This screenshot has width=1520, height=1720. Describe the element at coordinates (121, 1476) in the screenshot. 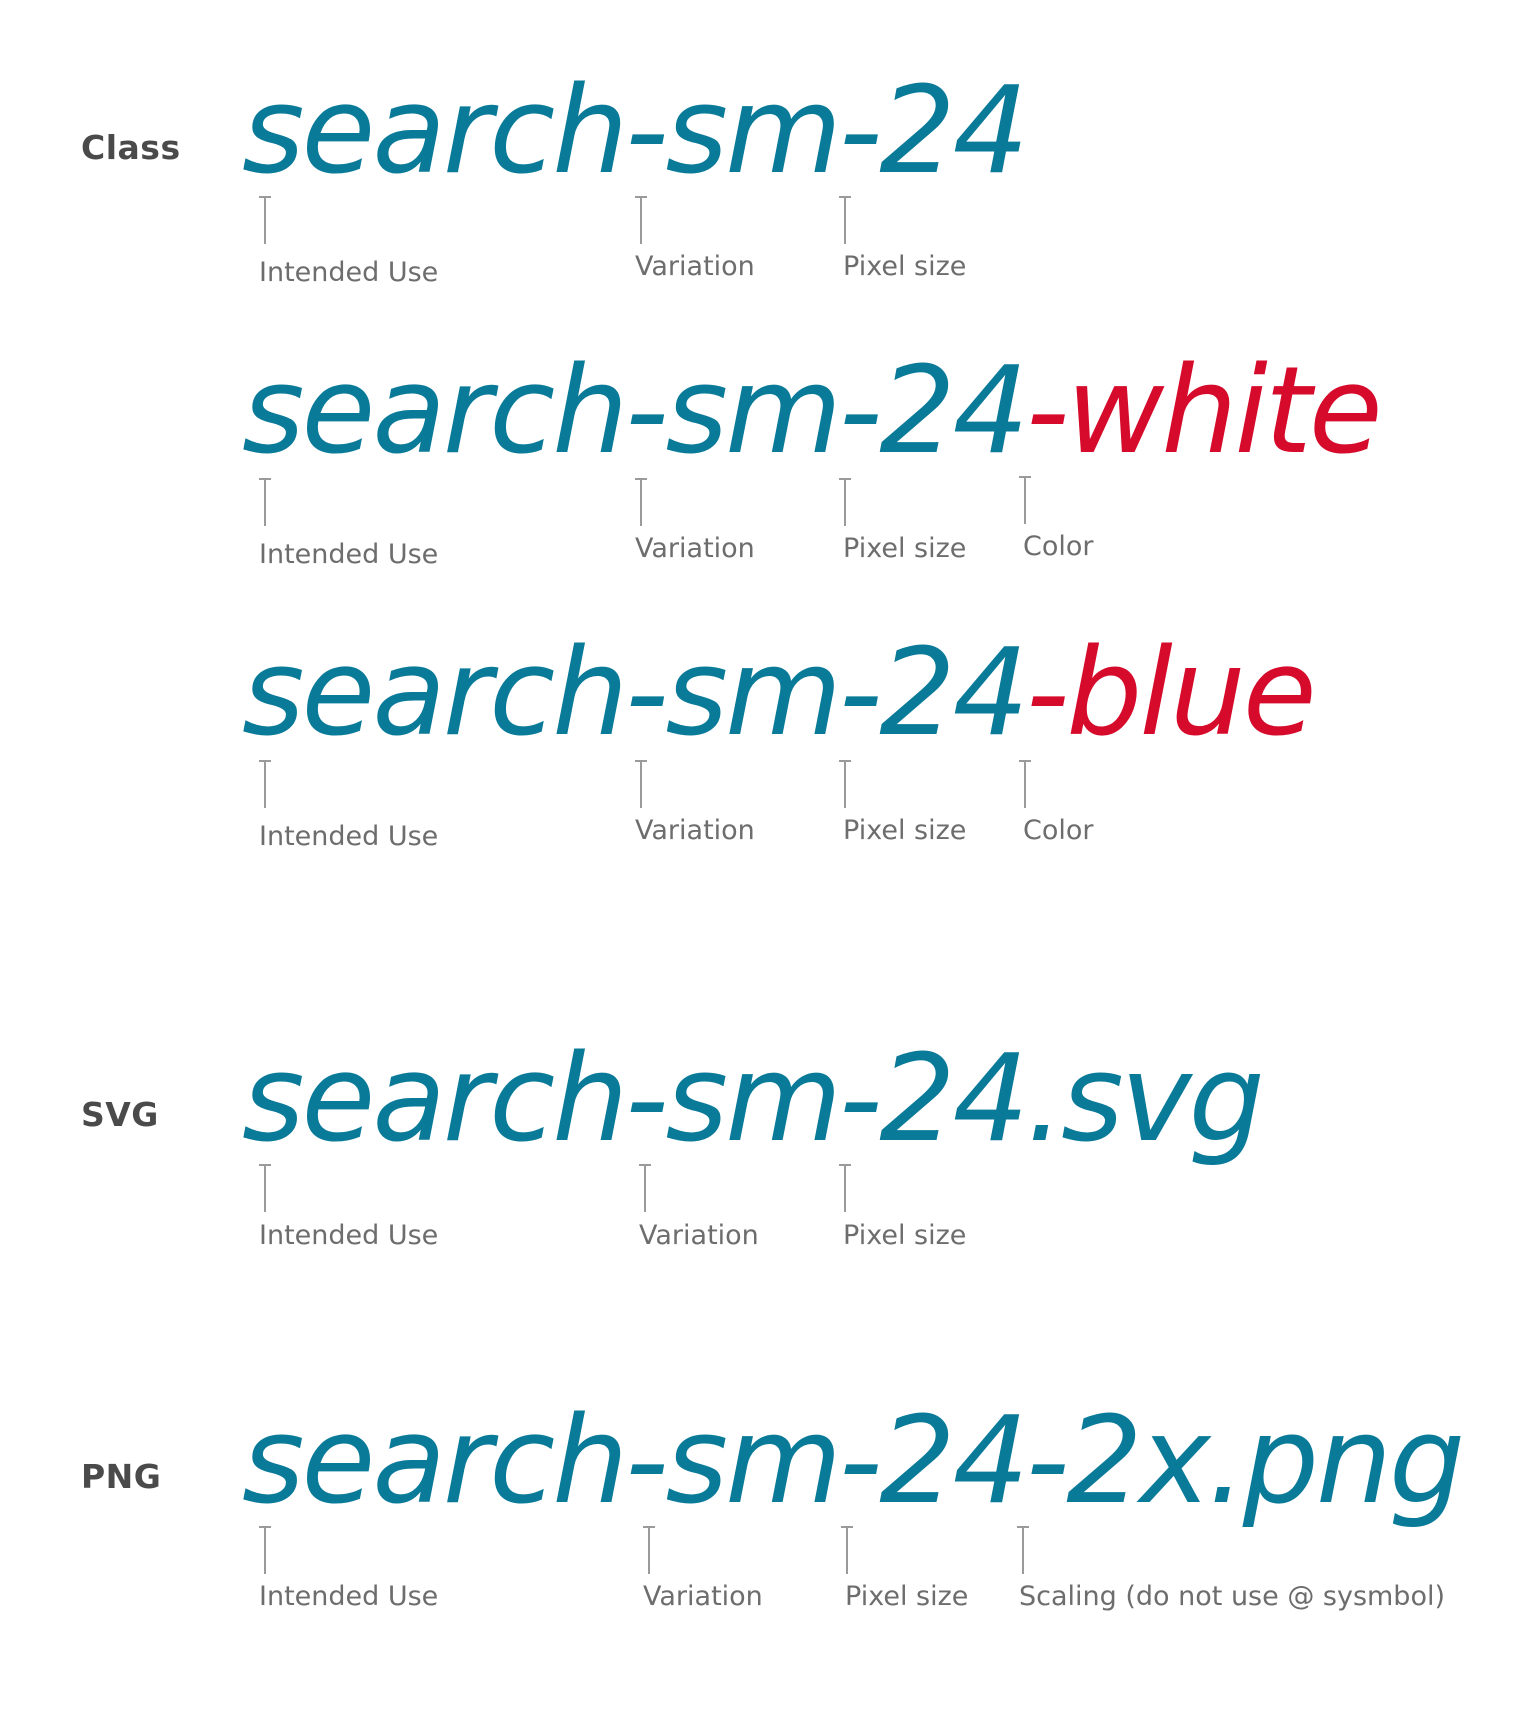

I see `section-label-png: PNG` at that location.